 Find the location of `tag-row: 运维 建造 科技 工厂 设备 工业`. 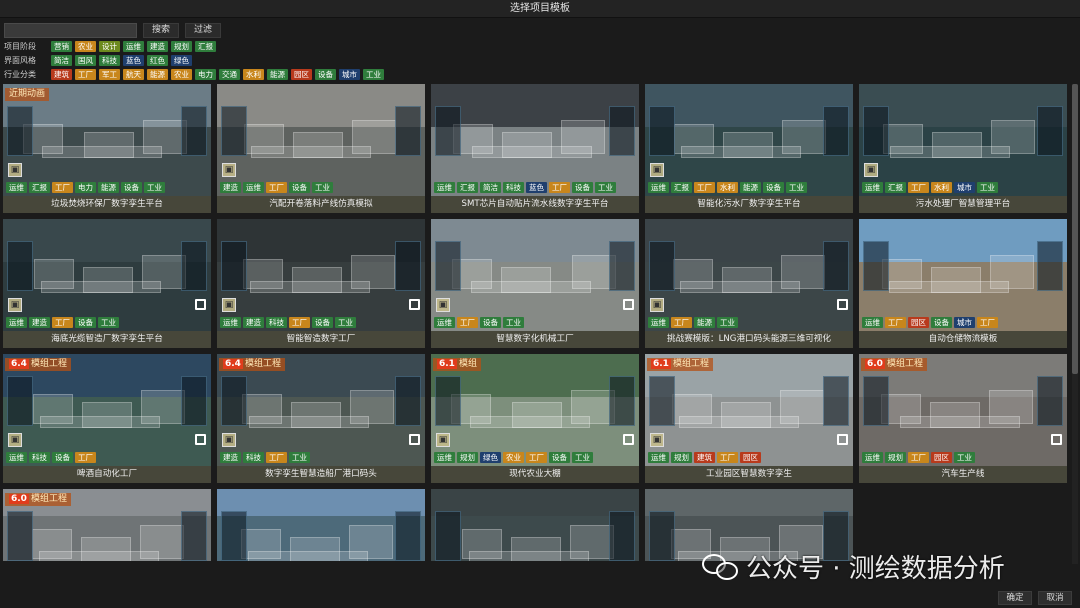

tag-row: 运维 建造 科技 工厂 设备 工业 is located at coordinates (288, 322).